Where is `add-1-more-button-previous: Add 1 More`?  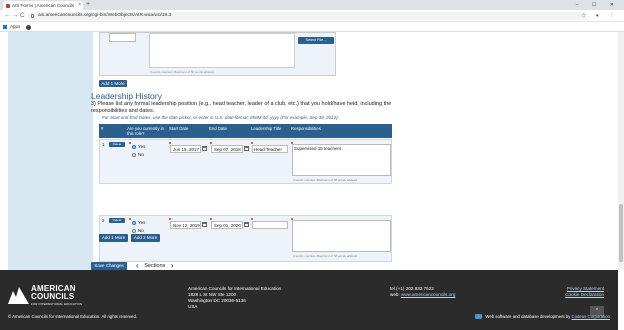 add-1-more-button-previous: Add 1 More is located at coordinates (113, 83).